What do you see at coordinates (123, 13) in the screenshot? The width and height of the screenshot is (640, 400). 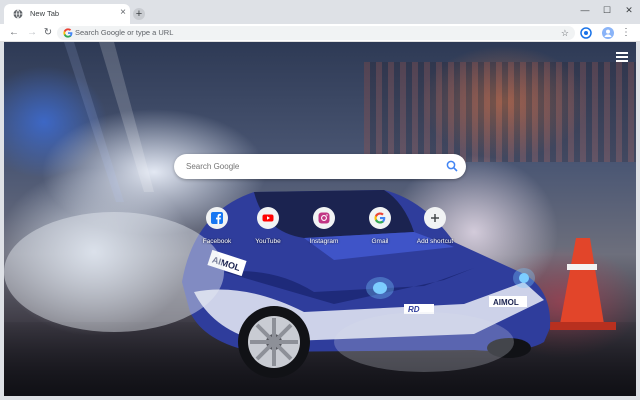 I see `tab-close-icon: ×` at bounding box center [123, 13].